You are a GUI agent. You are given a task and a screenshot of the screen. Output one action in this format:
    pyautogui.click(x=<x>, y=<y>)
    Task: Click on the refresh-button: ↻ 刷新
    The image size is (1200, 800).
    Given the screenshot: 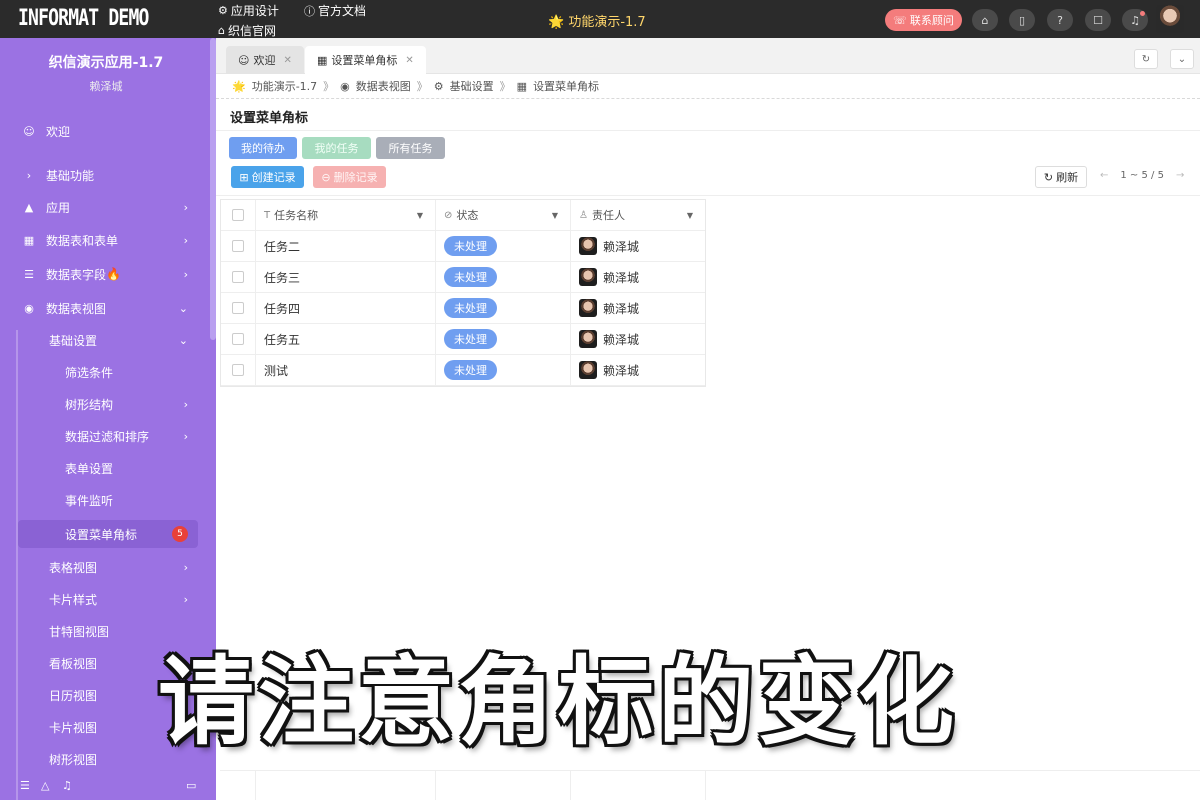 What is the action you would take?
    pyautogui.click(x=1061, y=177)
    